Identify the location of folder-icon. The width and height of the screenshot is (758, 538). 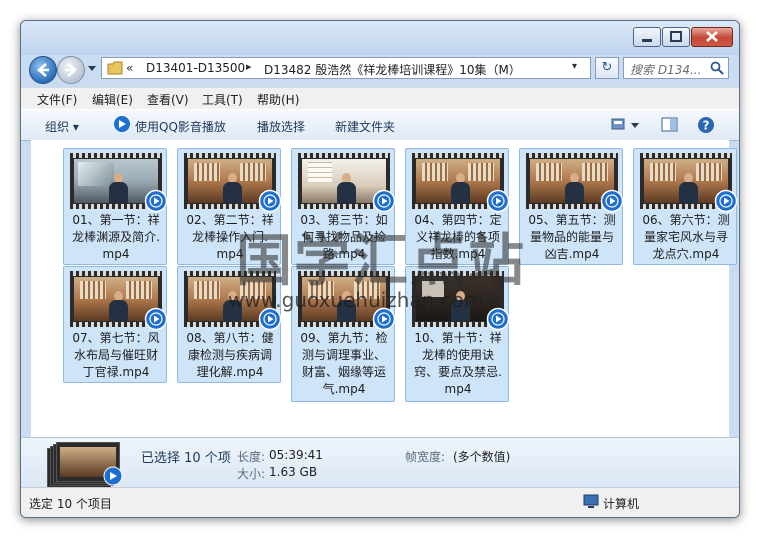
(115, 68).